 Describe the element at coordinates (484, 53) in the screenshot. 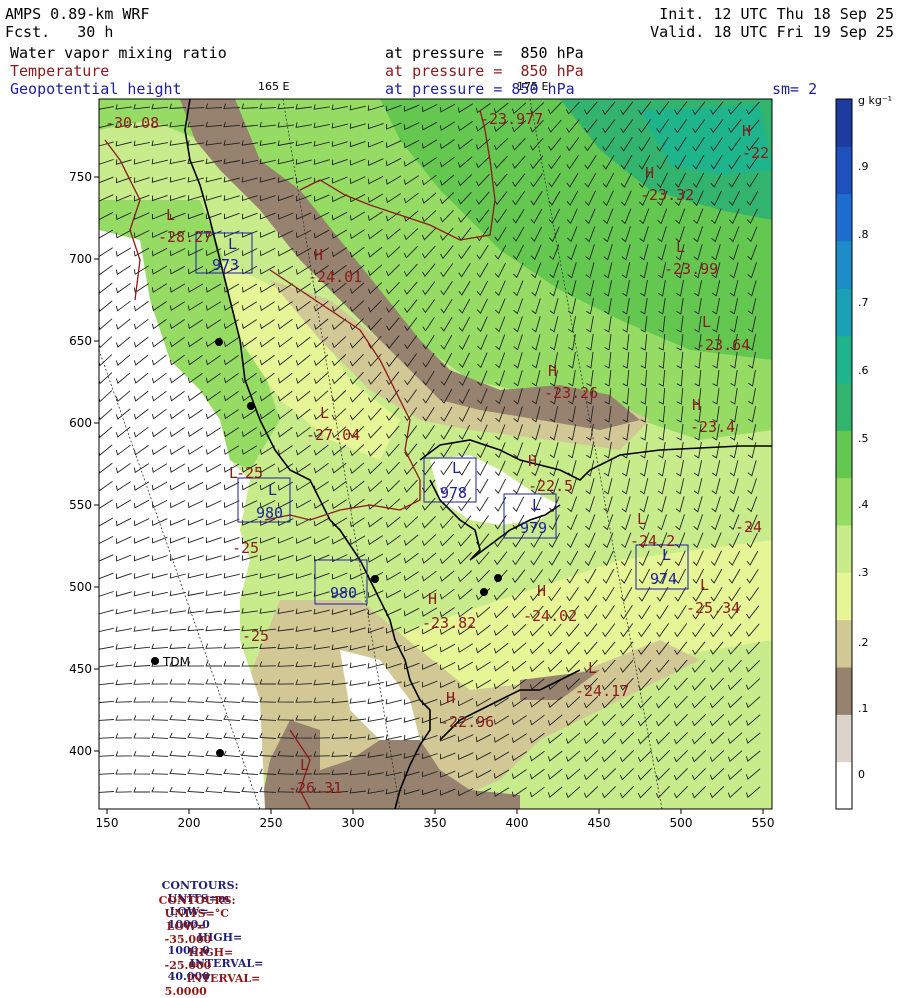

I see `field-pressure-mixing-ratio: at pressure = 850 hPa` at that location.